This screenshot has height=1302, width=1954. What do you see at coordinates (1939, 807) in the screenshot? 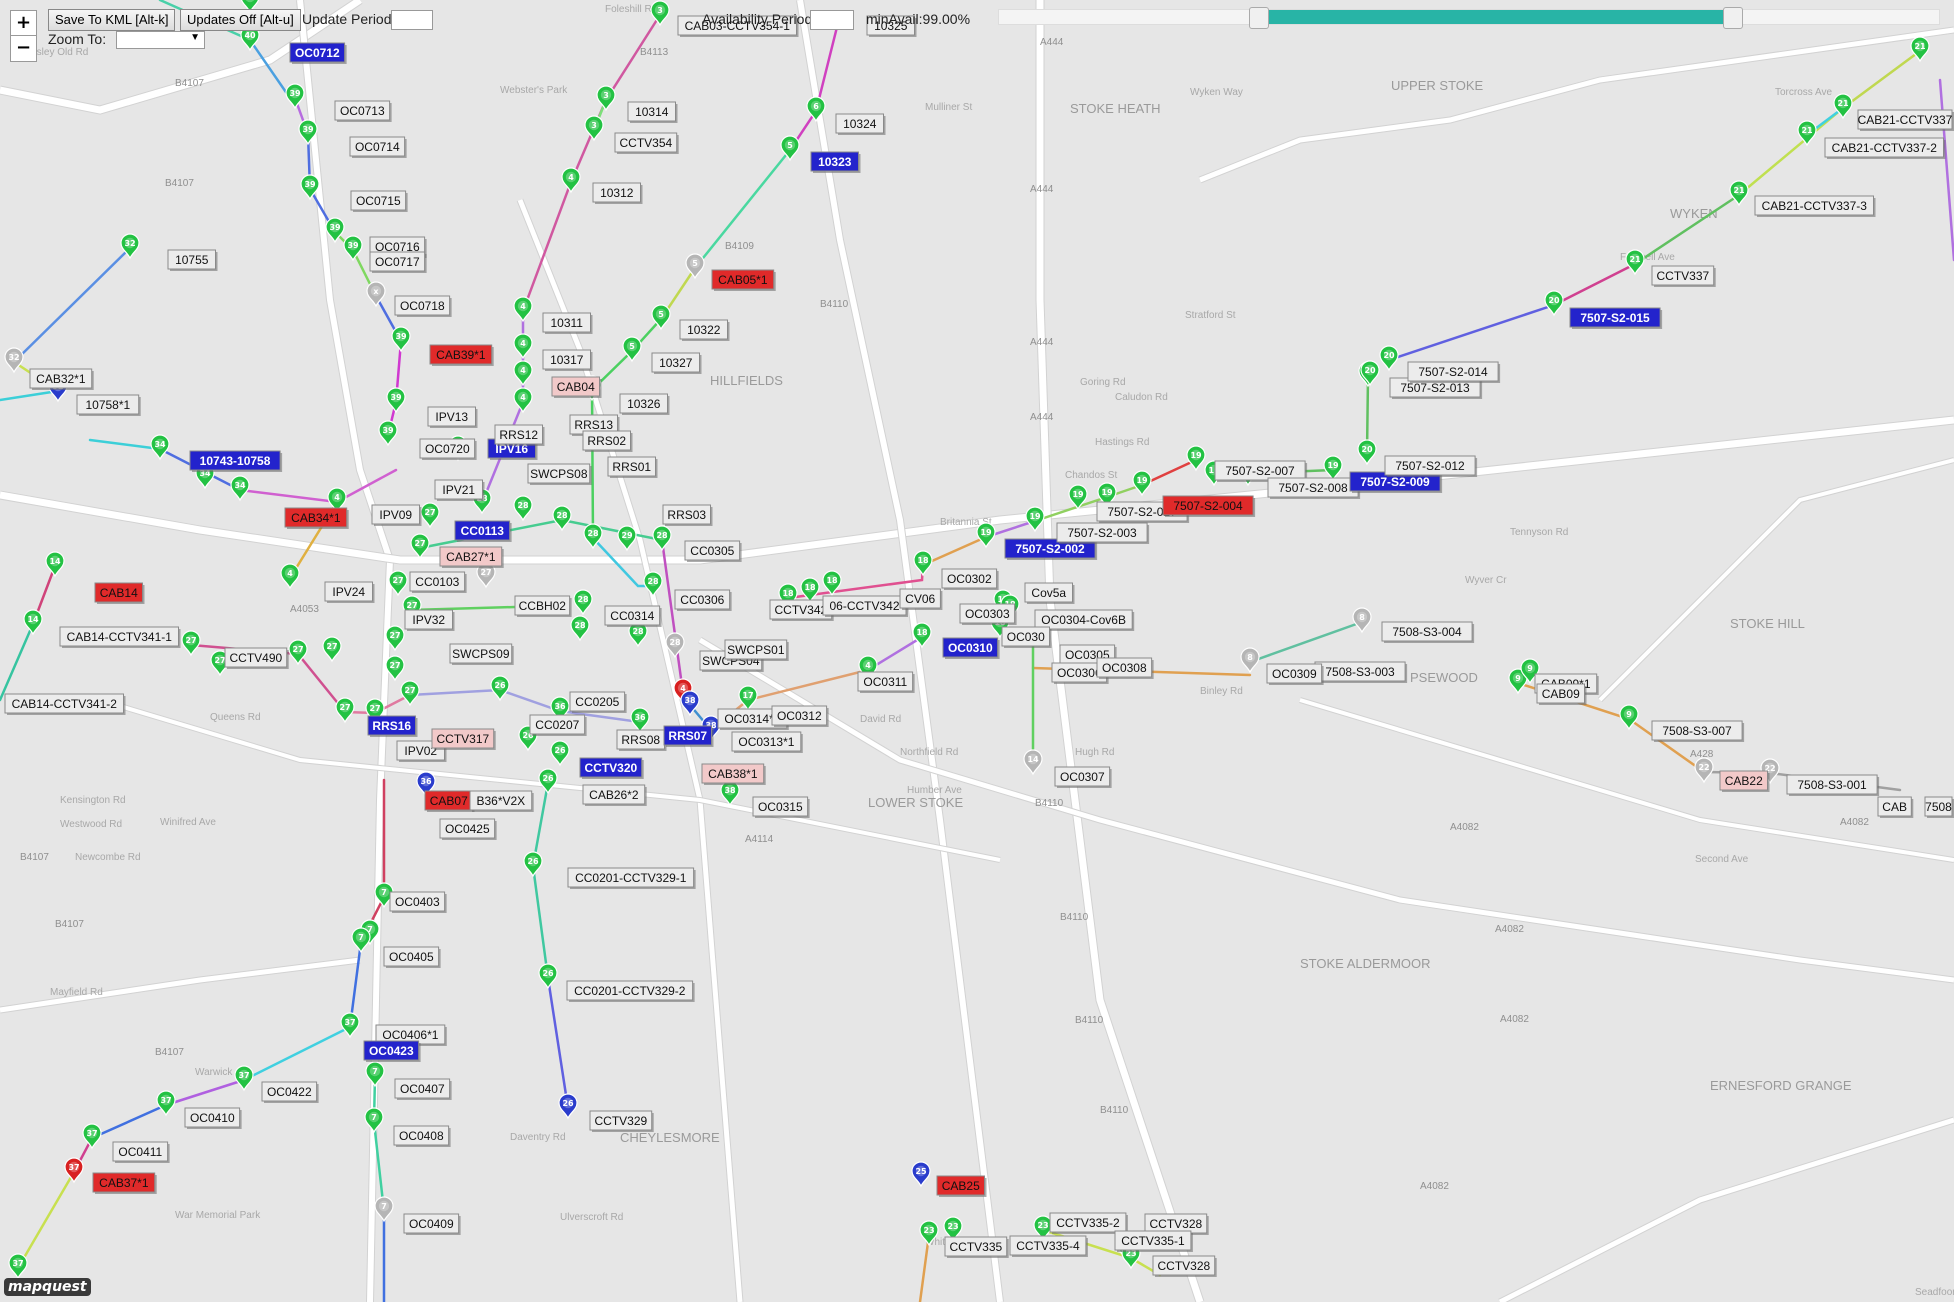
I see `node-label: 7508` at bounding box center [1939, 807].